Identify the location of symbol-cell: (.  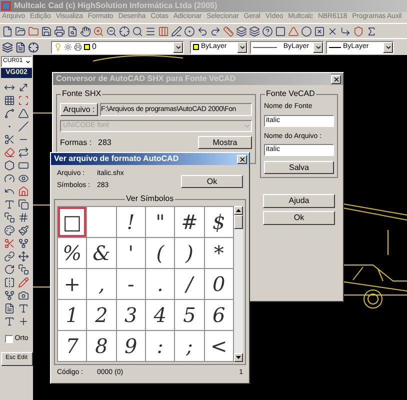
(160, 253).